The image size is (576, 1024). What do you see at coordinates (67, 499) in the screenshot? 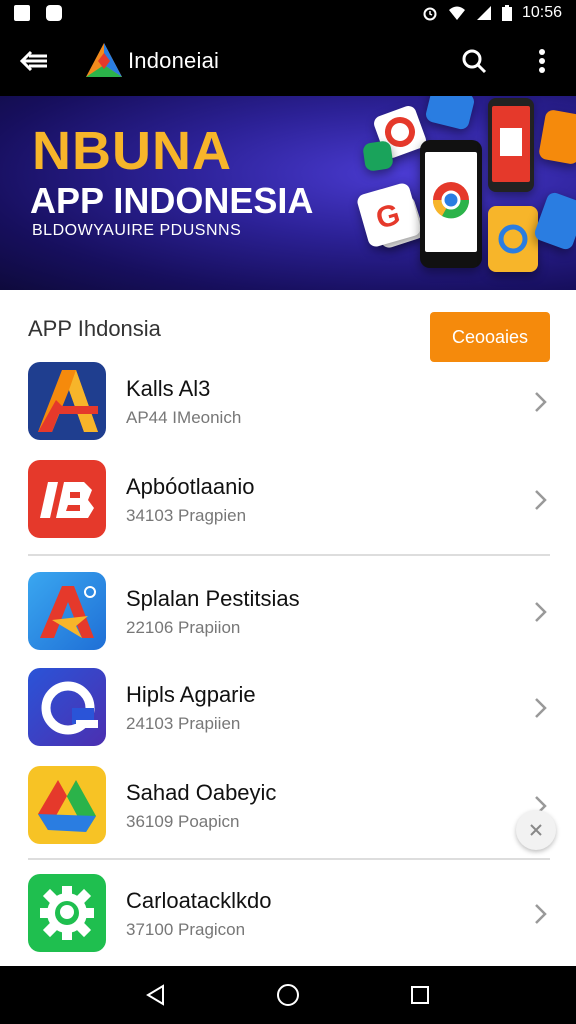
I see `lb-icon` at bounding box center [67, 499].